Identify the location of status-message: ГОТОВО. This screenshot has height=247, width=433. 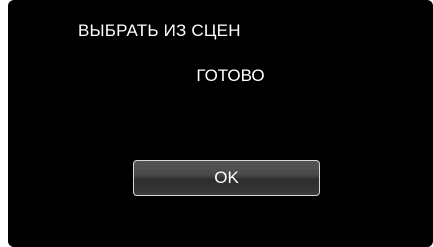
(230, 75).